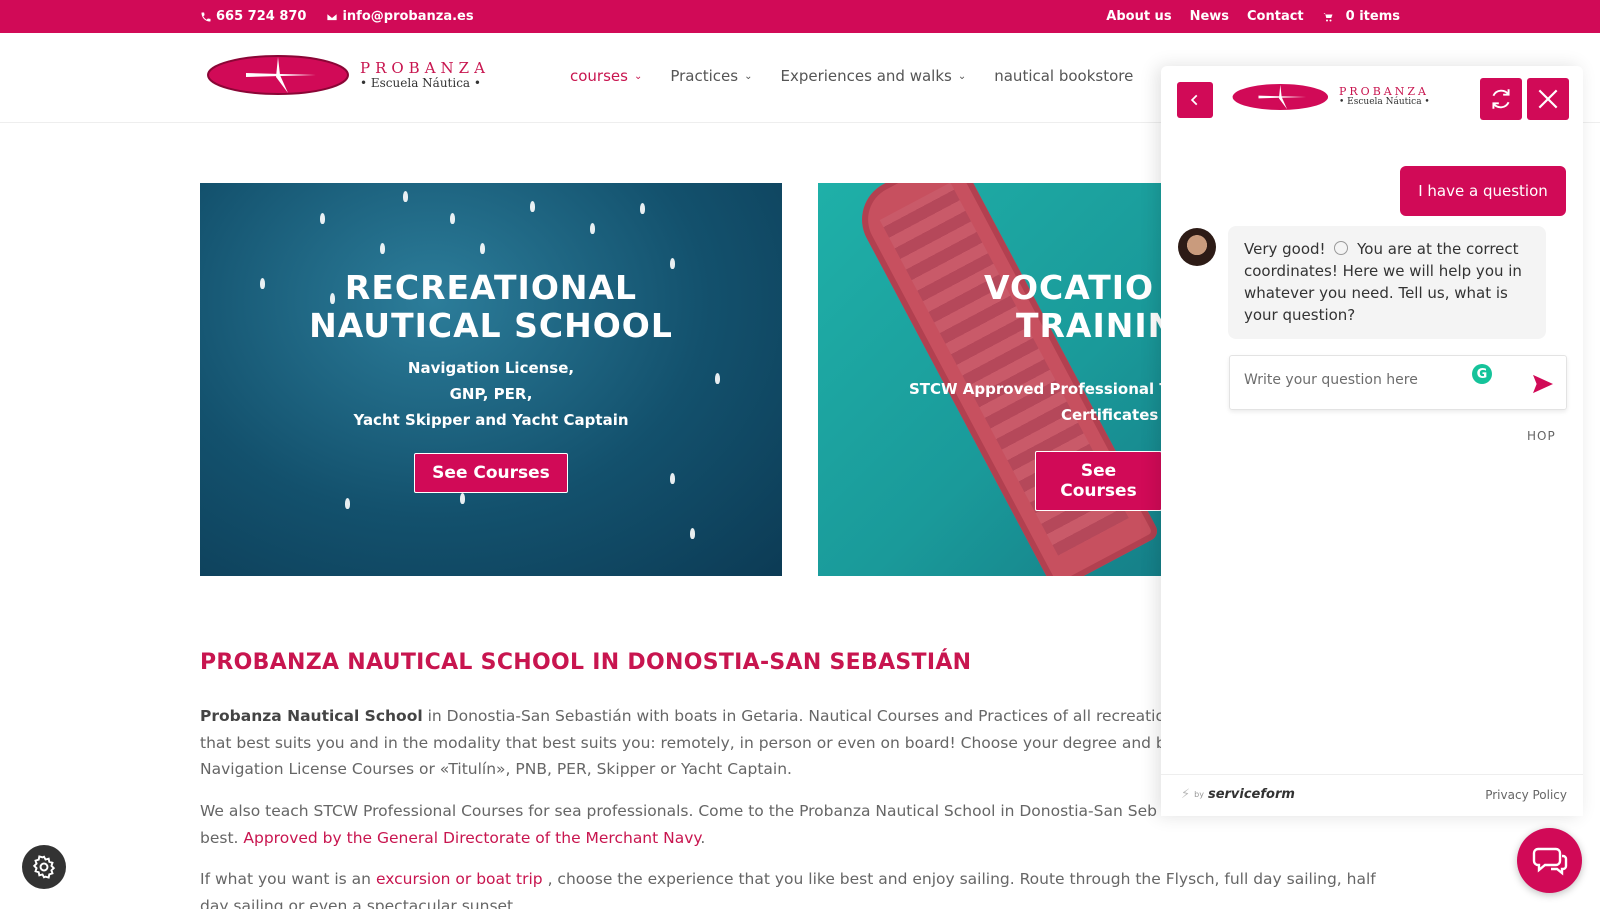 This screenshot has width=1600, height=909. What do you see at coordinates (1209, 16) in the screenshot?
I see `news-link: News` at bounding box center [1209, 16].